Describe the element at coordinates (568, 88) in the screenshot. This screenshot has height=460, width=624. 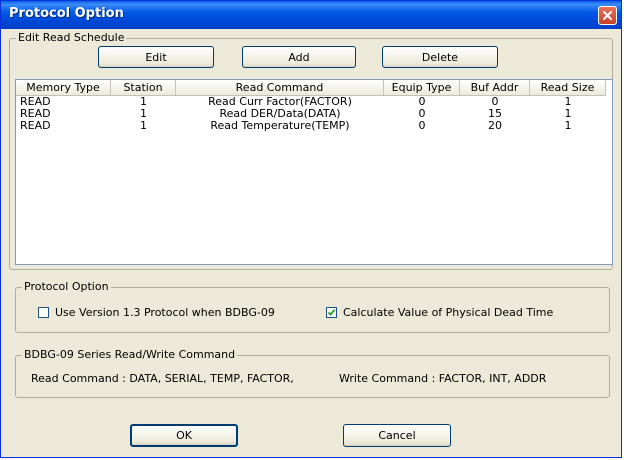
I see `column-header: Read Size` at that location.